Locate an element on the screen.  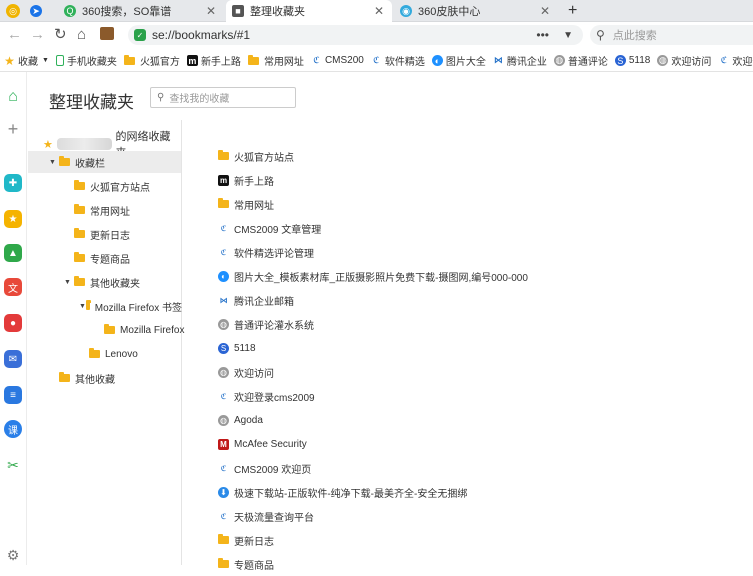
list-item: ⋈ 腾讯企业邮箱 is located at coordinates (256, 300).